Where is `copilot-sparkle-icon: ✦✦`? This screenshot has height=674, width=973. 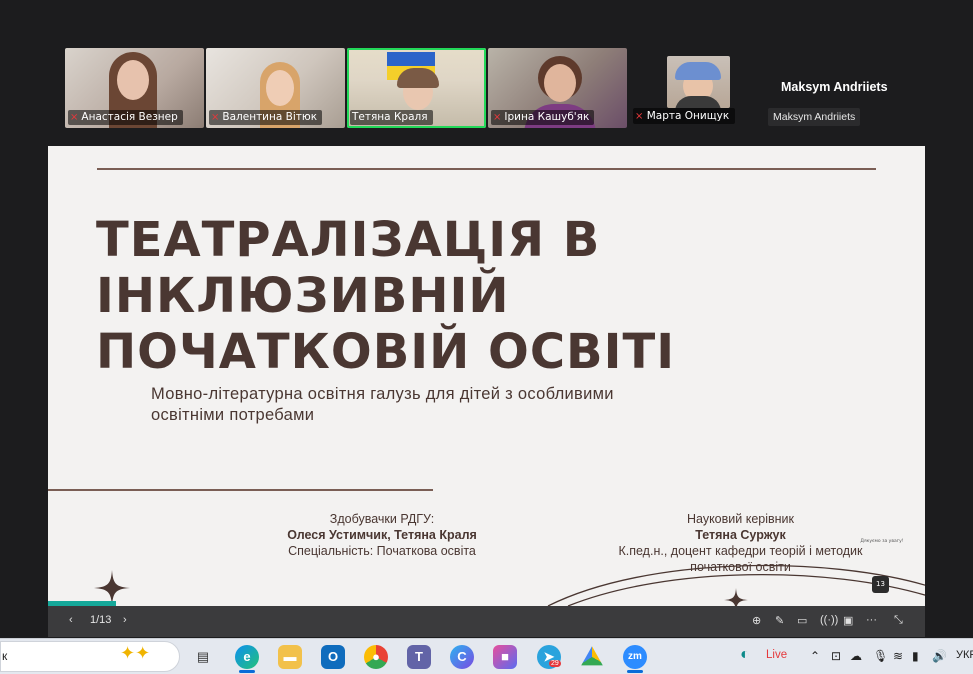 copilot-sparkle-icon: ✦✦ is located at coordinates (135, 653).